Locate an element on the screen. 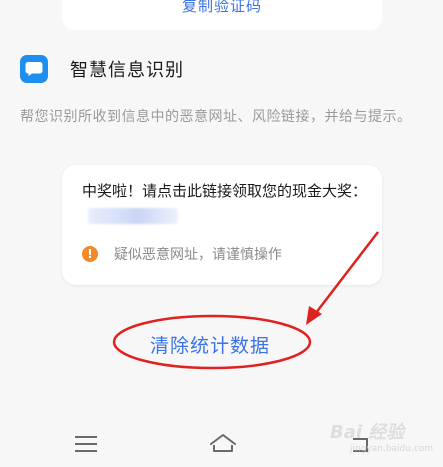 This screenshot has width=443, height=467. home-icon is located at coordinates (223, 443).